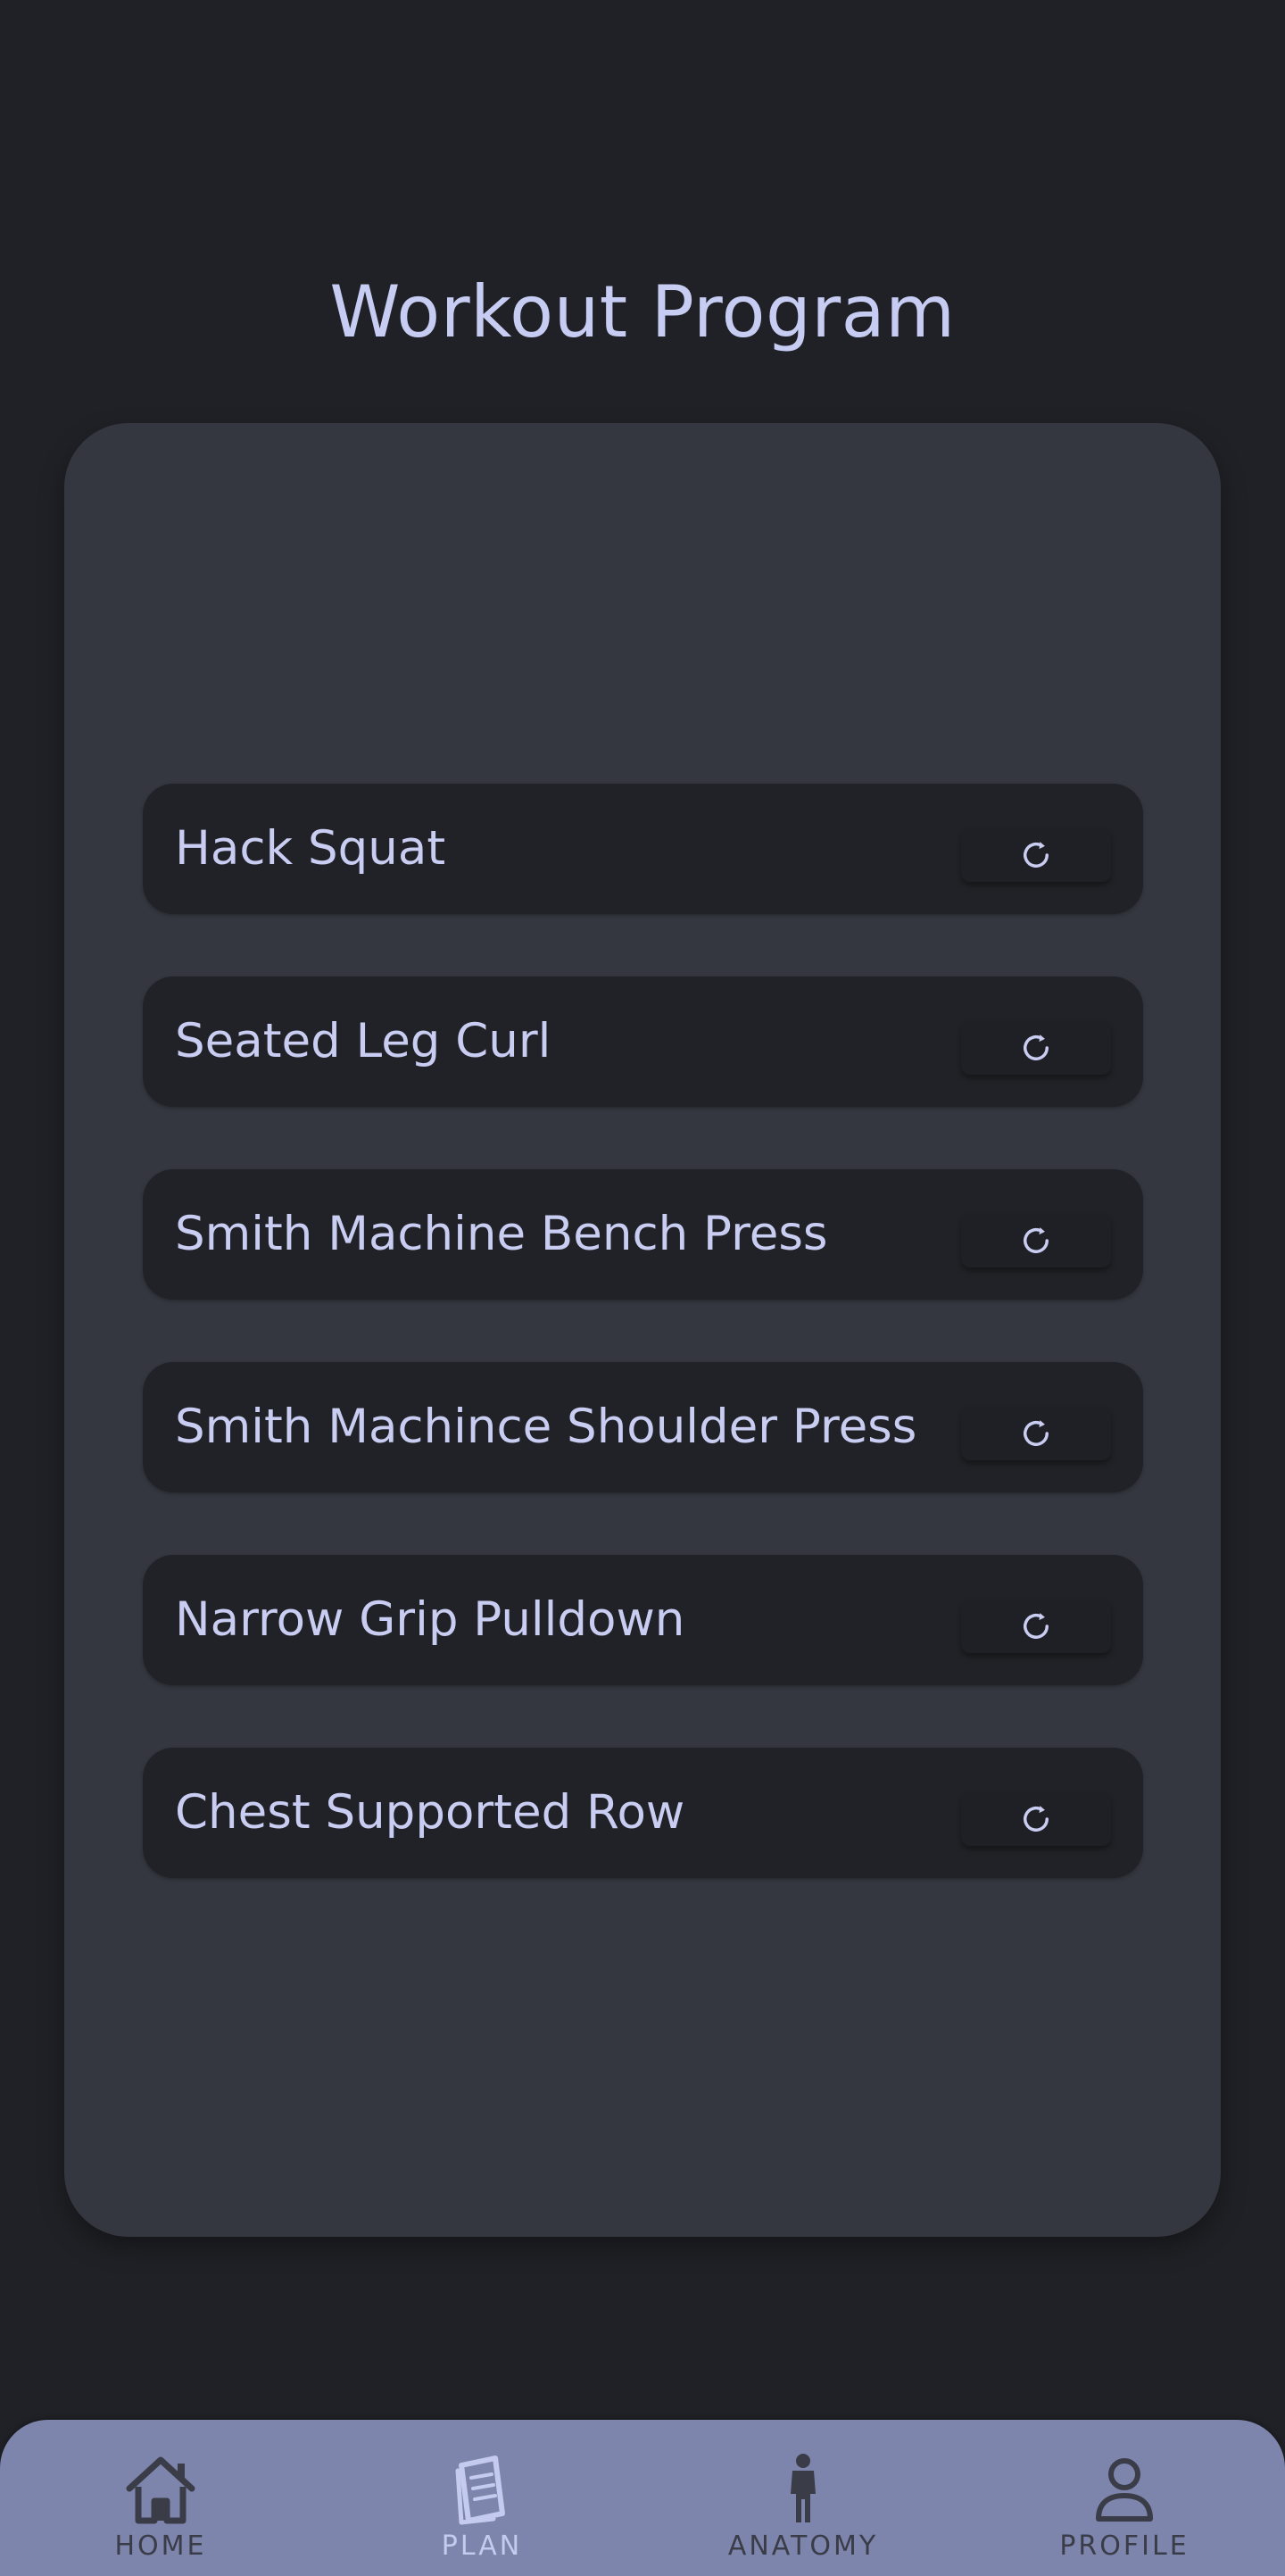  Describe the element at coordinates (804, 2488) in the screenshot. I see `person-figure-icon` at that location.